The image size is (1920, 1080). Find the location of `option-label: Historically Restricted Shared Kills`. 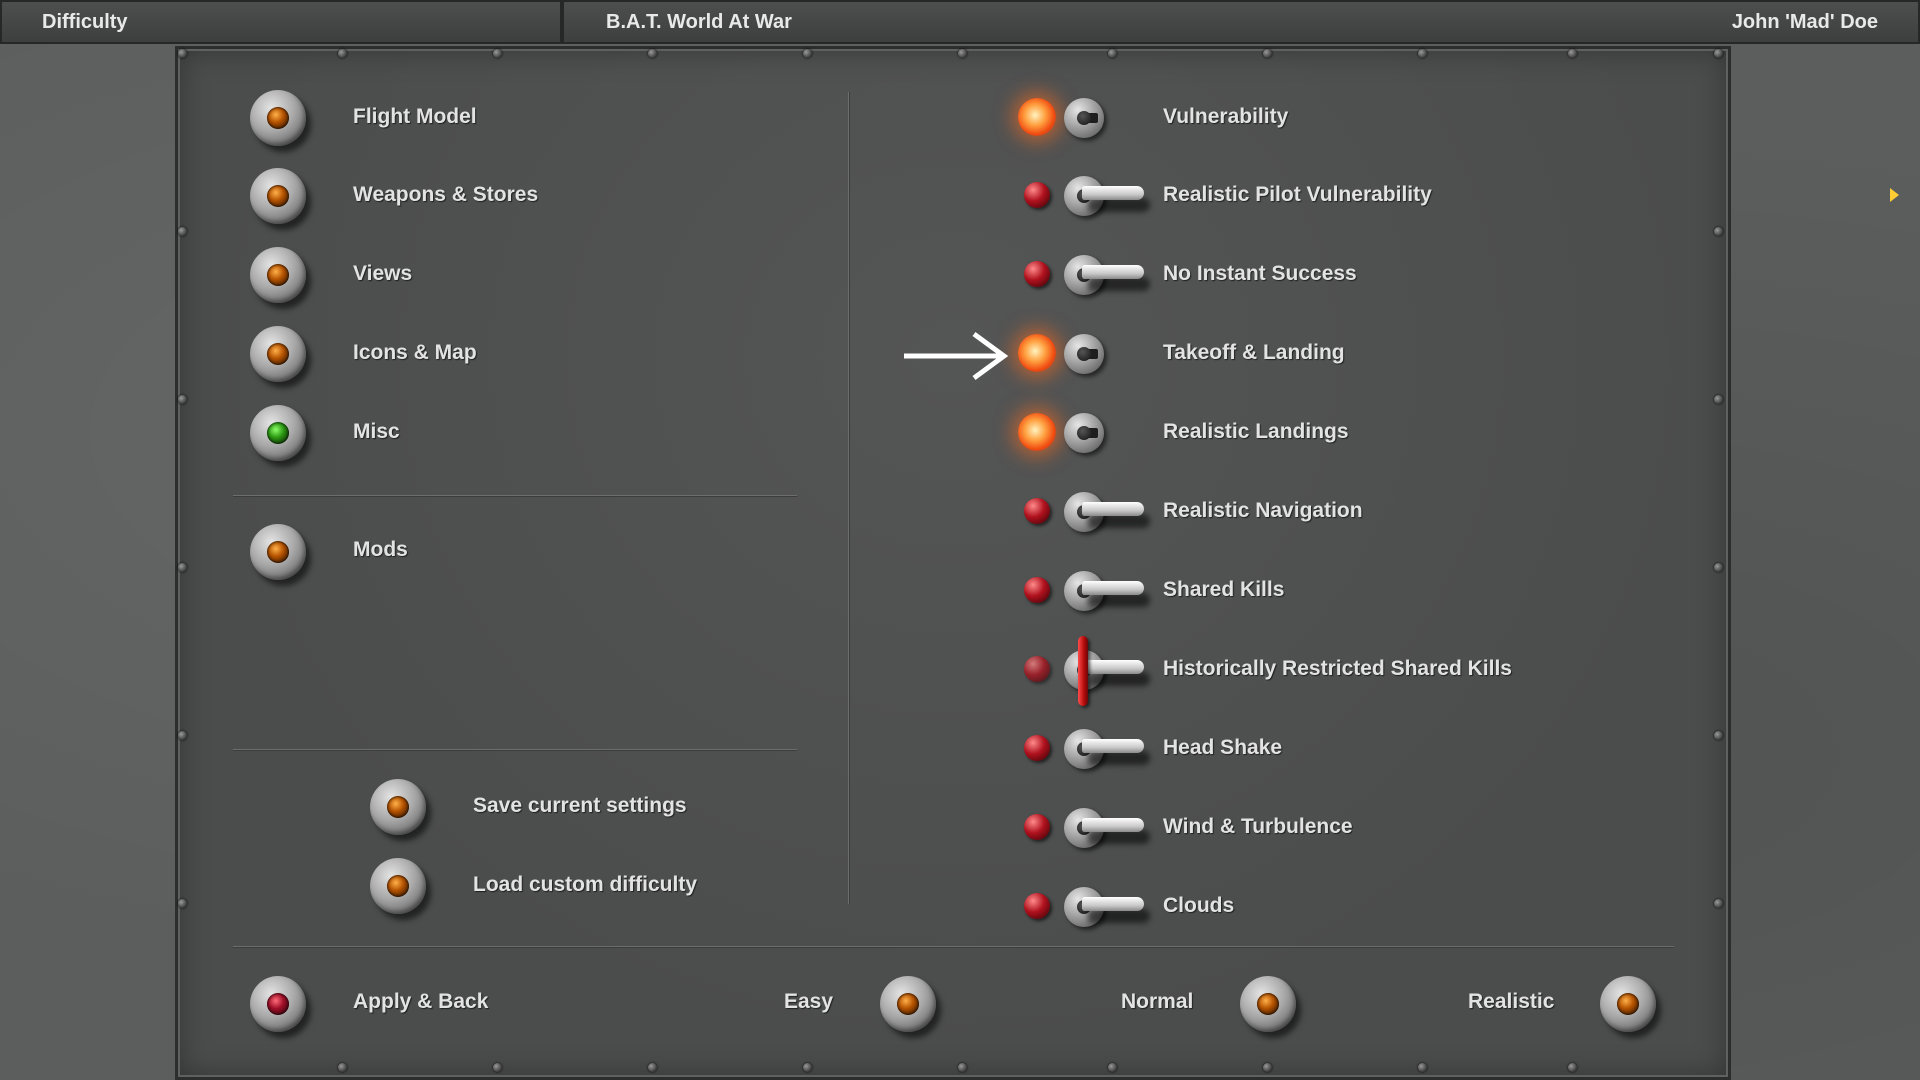

option-label: Historically Restricted Shared Kills is located at coordinates (1337, 669).